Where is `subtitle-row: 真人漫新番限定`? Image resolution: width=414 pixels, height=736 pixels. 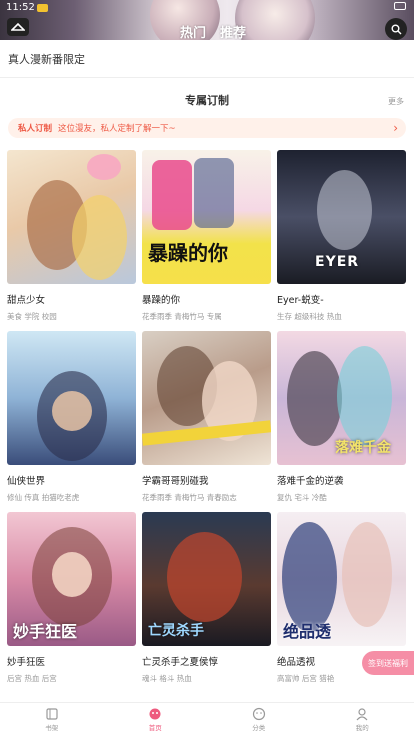 subtitle-row: 真人漫新番限定 is located at coordinates (207, 59).